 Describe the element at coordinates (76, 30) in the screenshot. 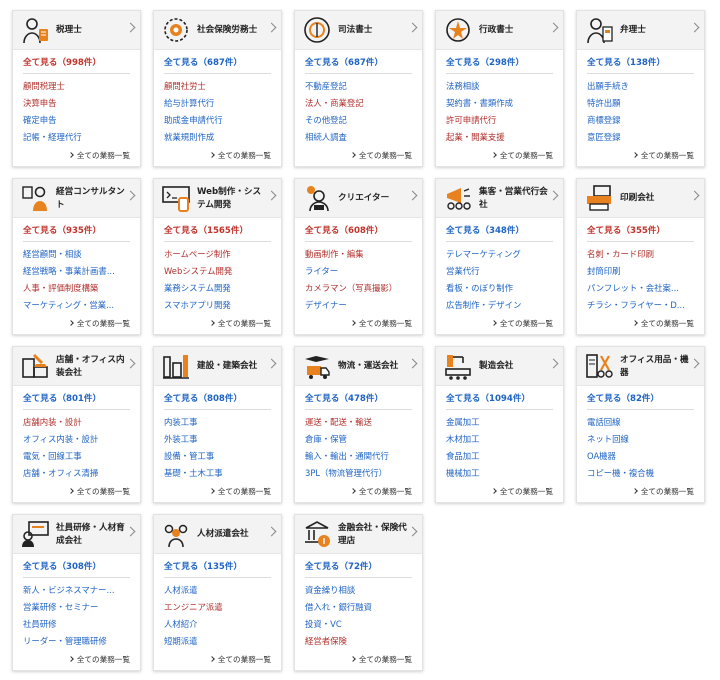

I see `category-card-header: 税理士` at that location.